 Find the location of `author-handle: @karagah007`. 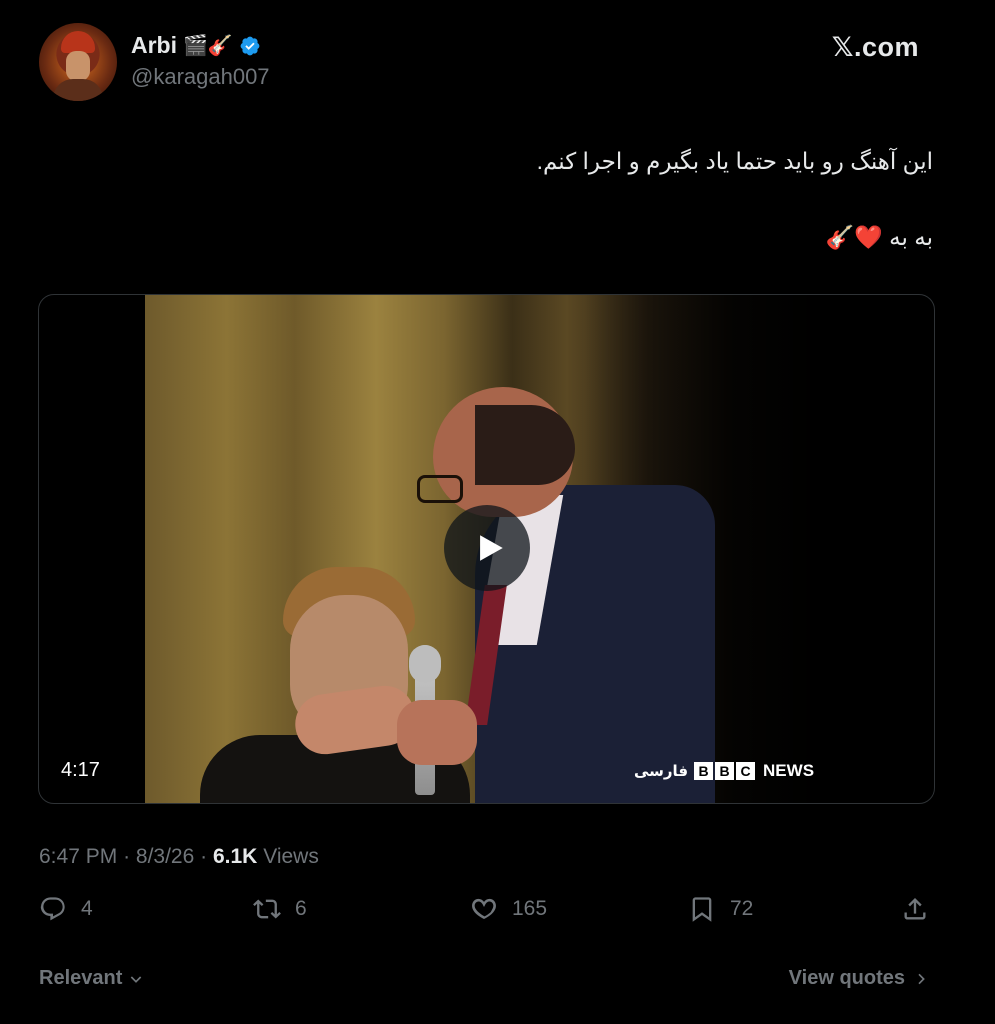

author-handle: @karagah007 is located at coordinates (200, 77).